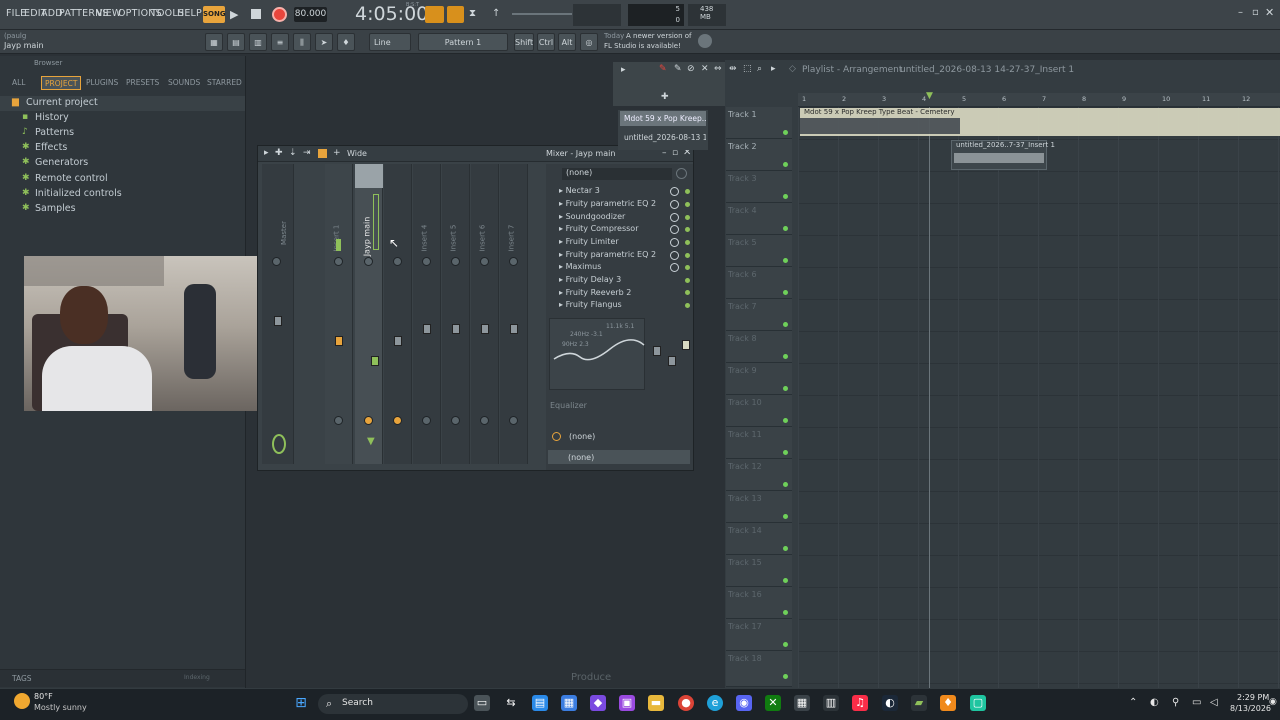  What do you see at coordinates (322, 153) in the screenshot?
I see `mixer-layout-icon` at bounding box center [322, 153].